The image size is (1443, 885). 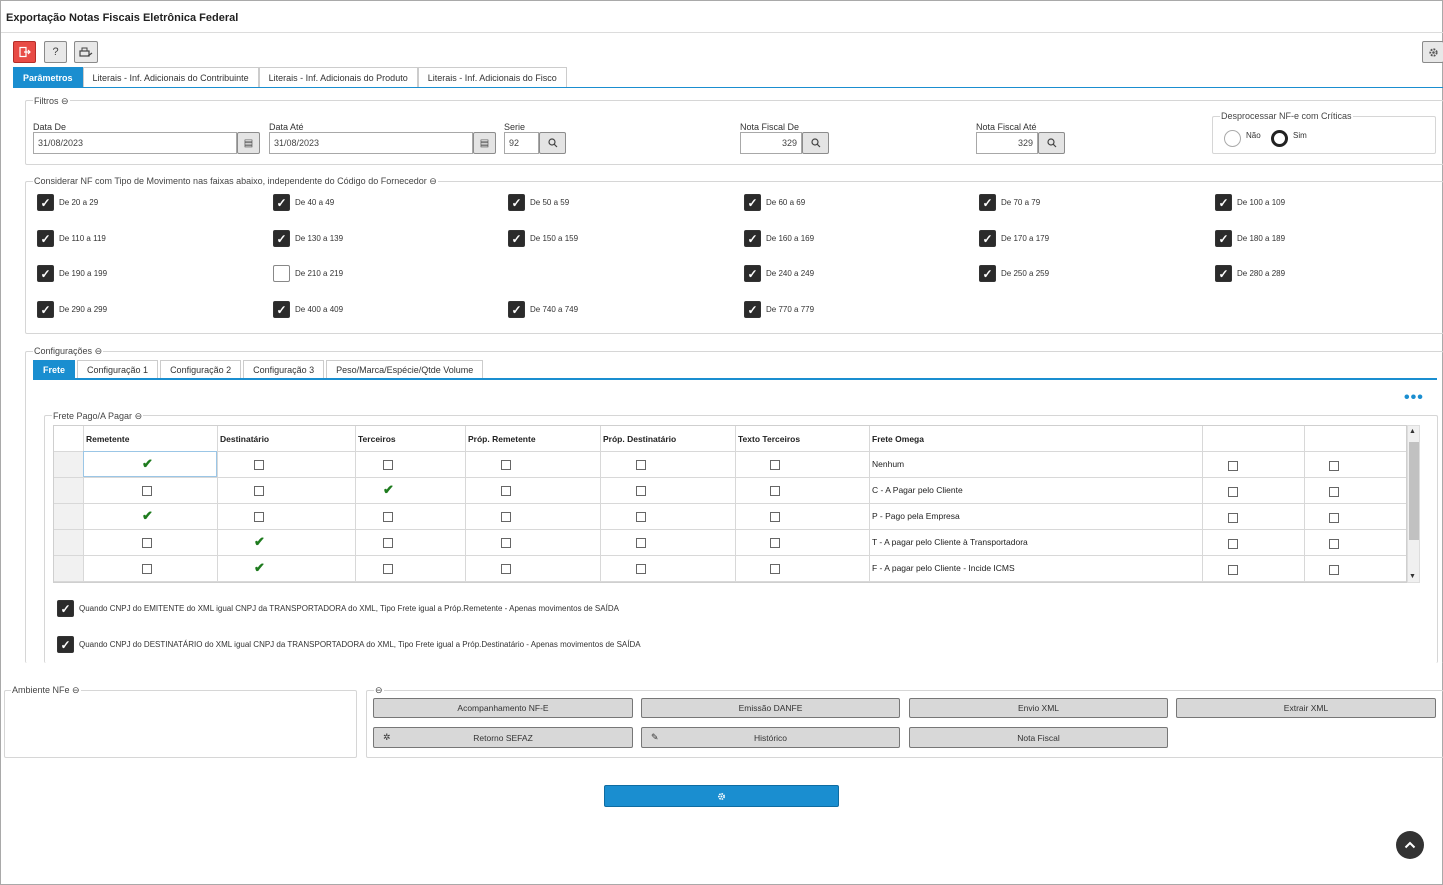 I want to click on scroll-down-icon: ▼, so click(x=1412, y=576).